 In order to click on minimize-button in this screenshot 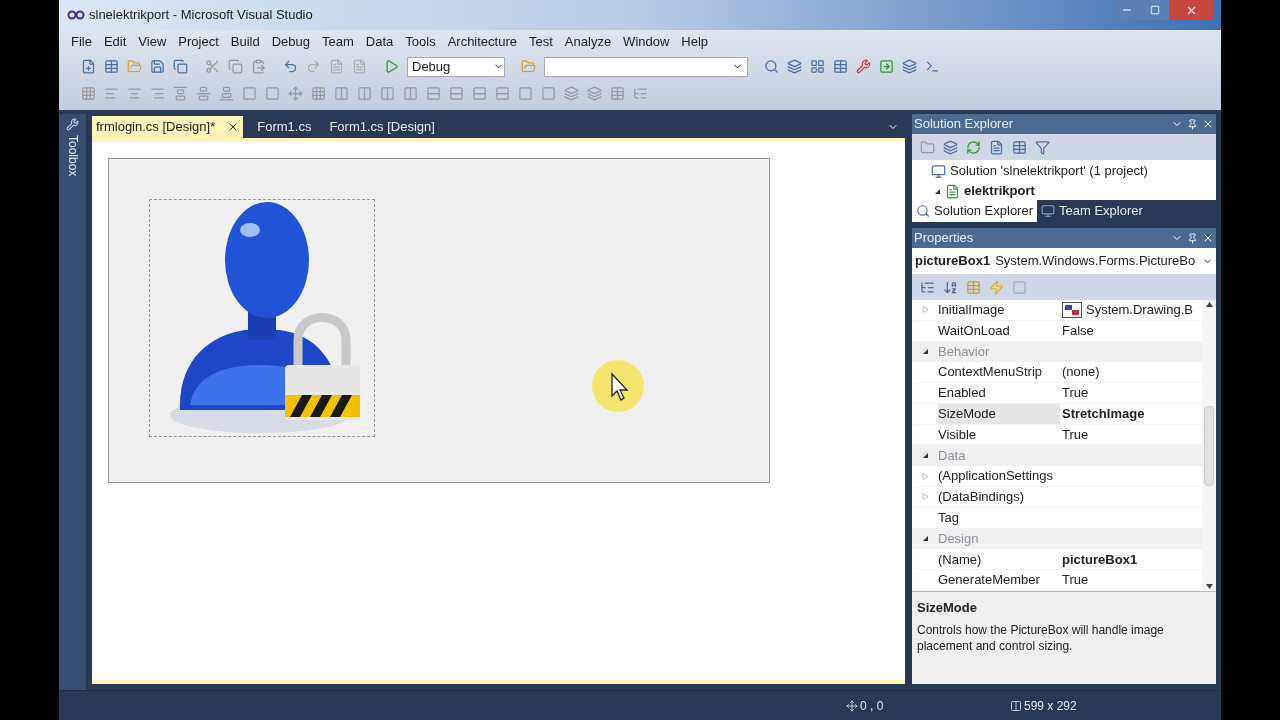, I will do `click(1127, 10)`.